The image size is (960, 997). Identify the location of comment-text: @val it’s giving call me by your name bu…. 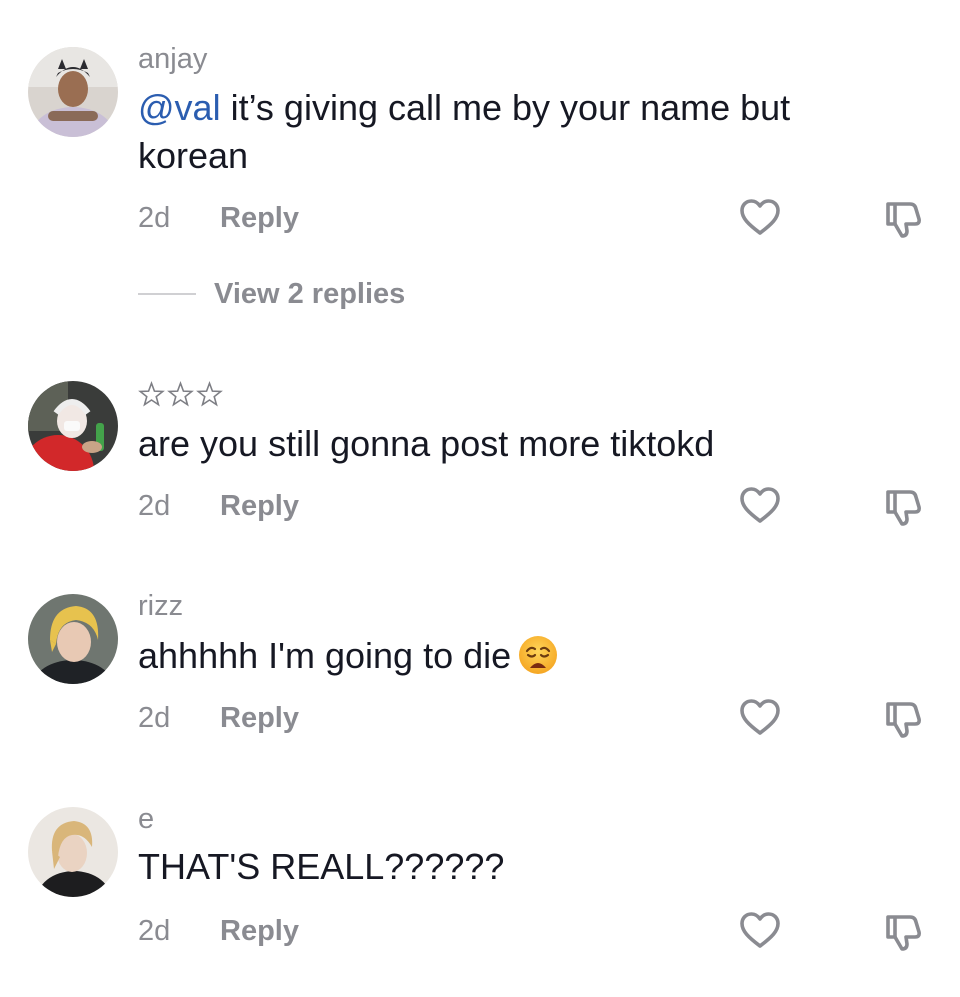
(503, 132).